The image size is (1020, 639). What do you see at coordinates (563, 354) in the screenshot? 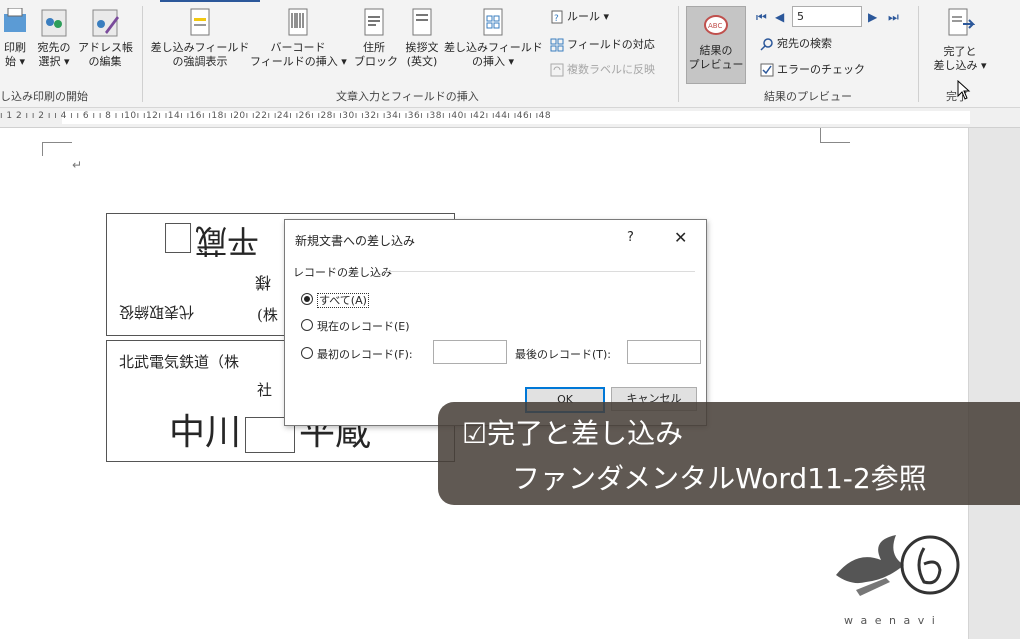
I see `to-record-label: 最後のレコード(T):` at bounding box center [563, 354].